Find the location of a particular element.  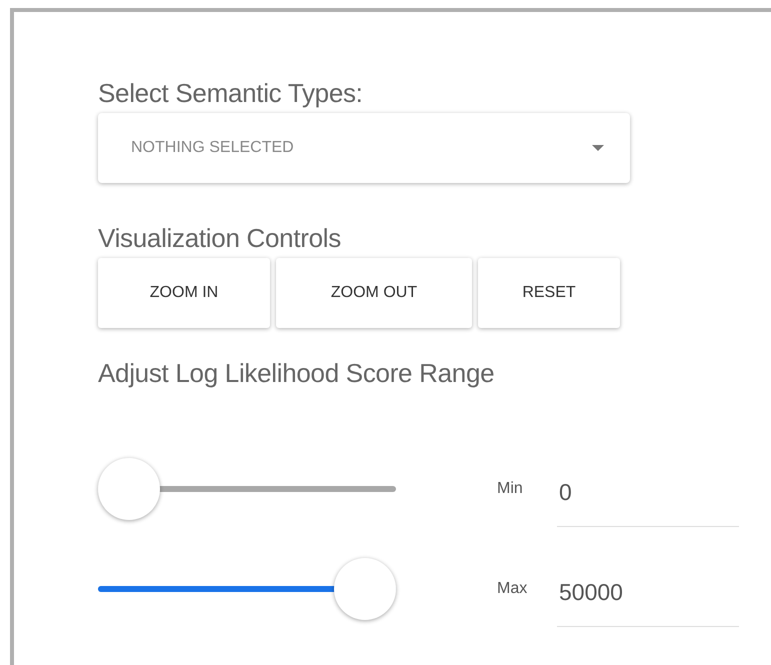

section-heading: Adjust Log Likelihood Score Range is located at coordinates (297, 373).